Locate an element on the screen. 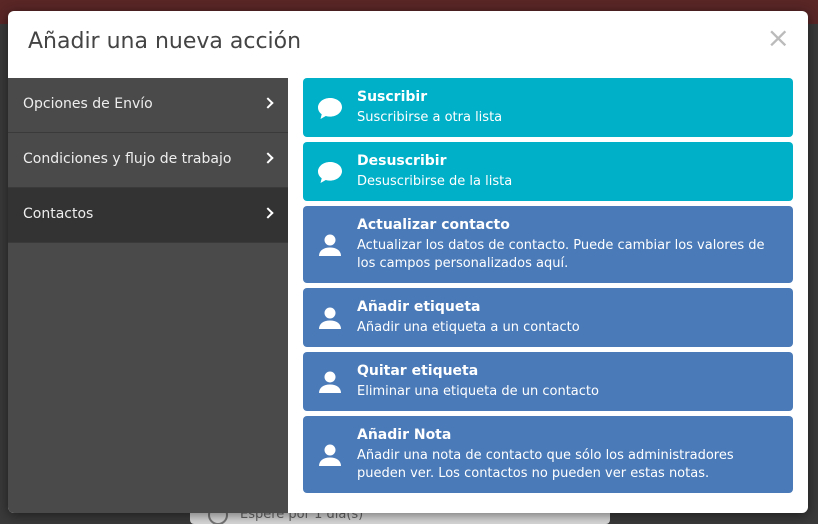  action-title: Añadir Nota is located at coordinates (404, 435).